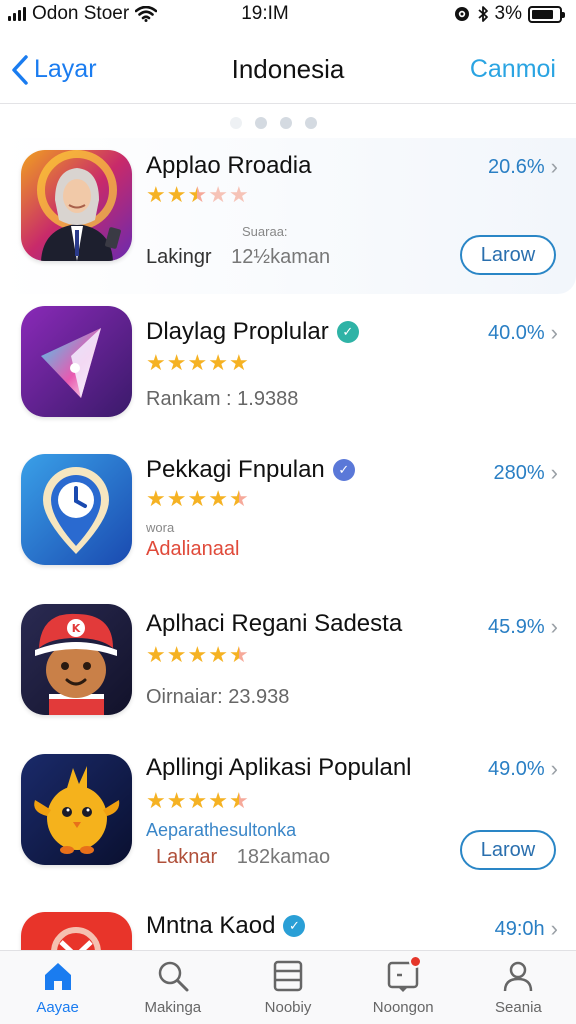 The width and height of the screenshot is (576, 1024). I want to click on percent-value: 49.0%, so click(516, 768).